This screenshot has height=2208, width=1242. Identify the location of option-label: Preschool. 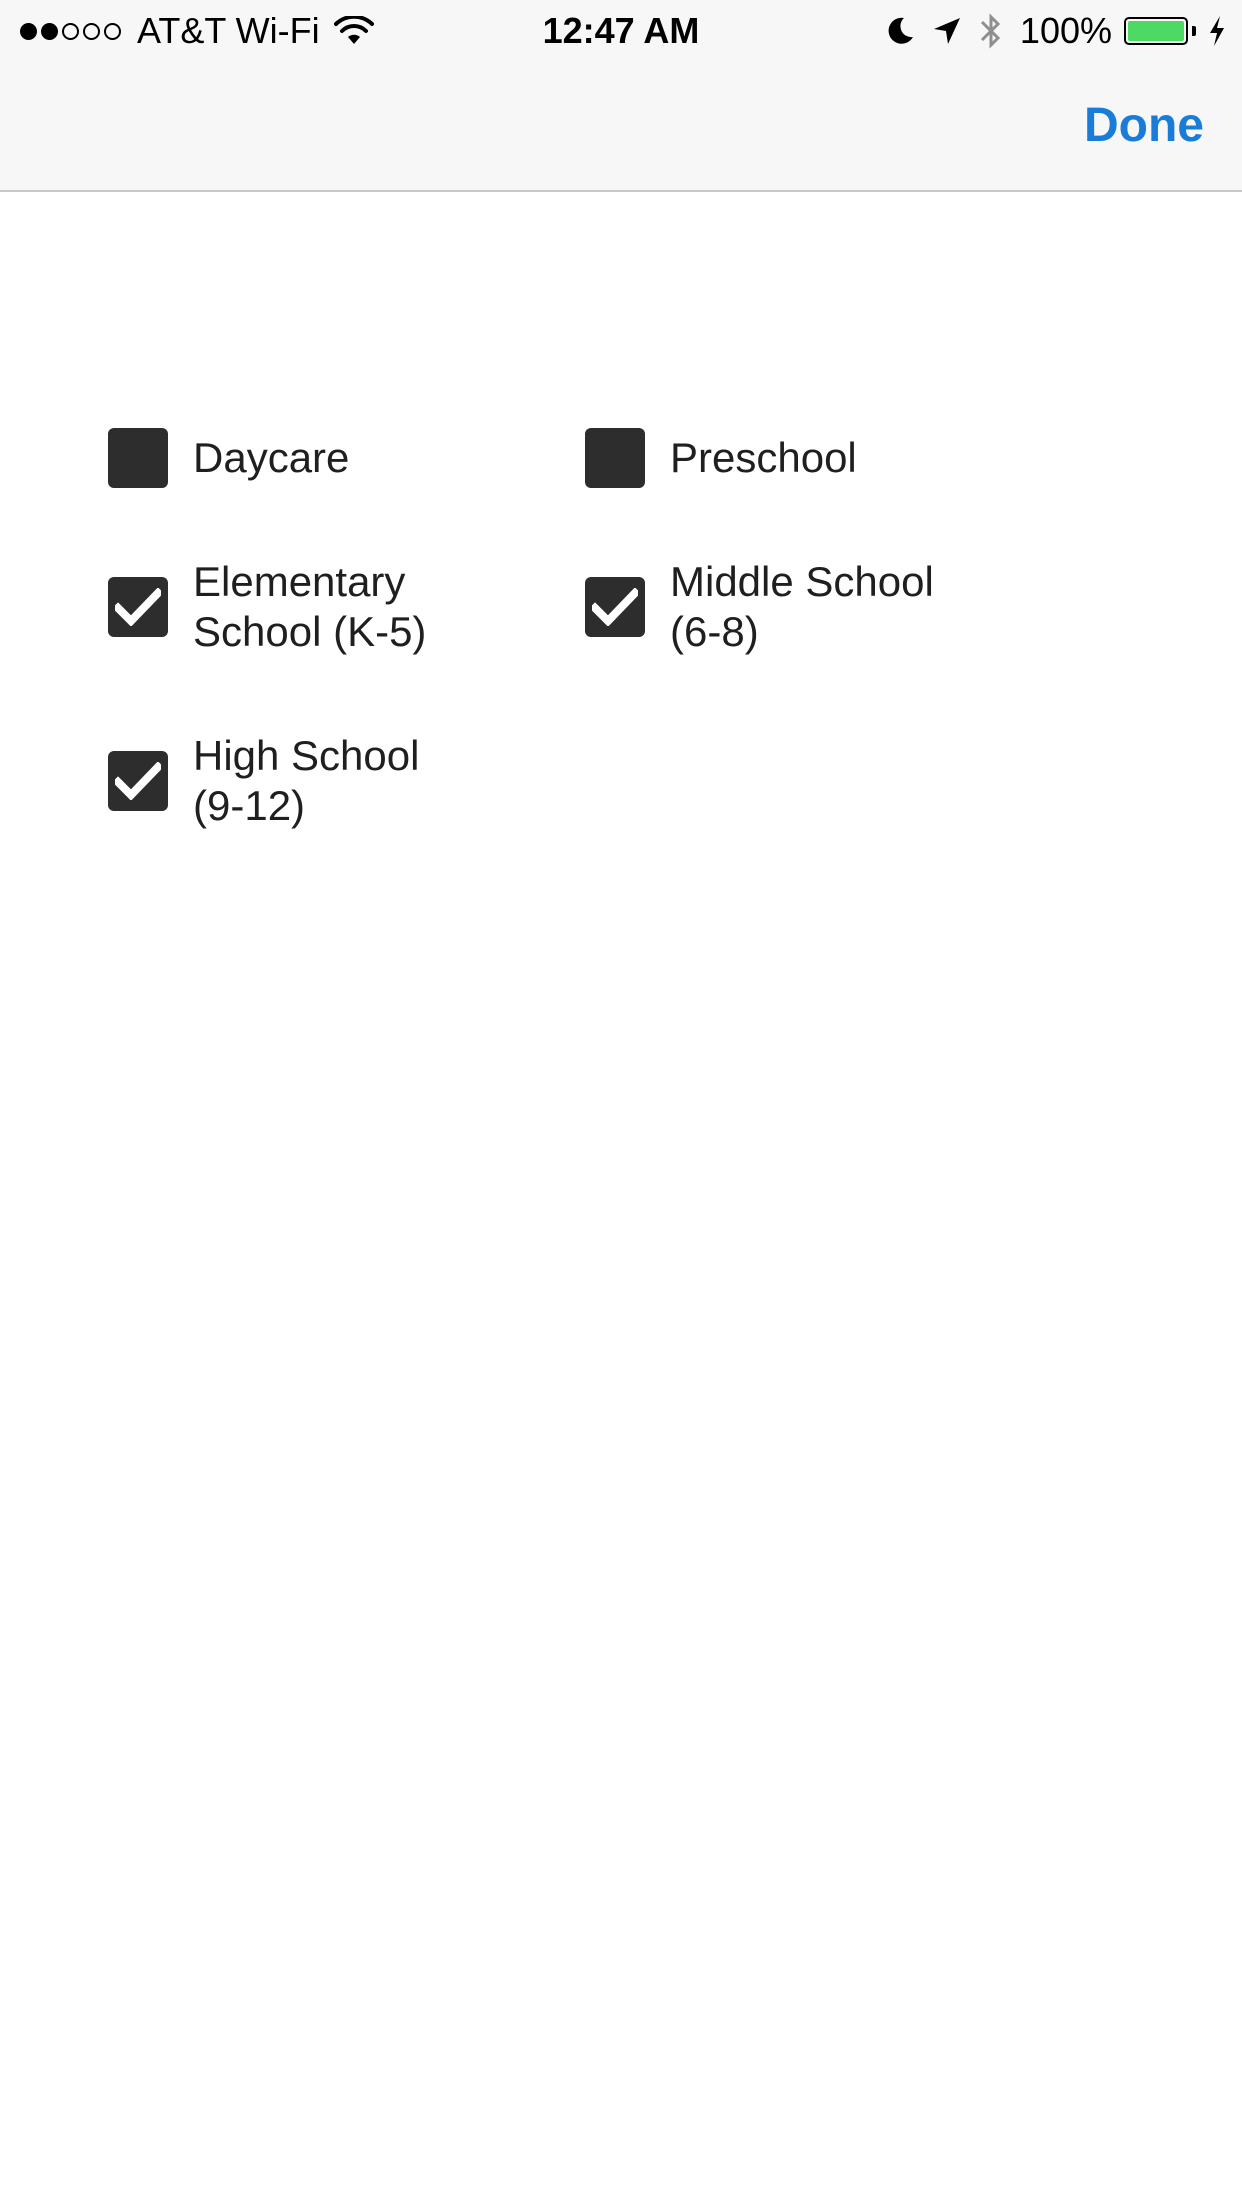
(763, 457).